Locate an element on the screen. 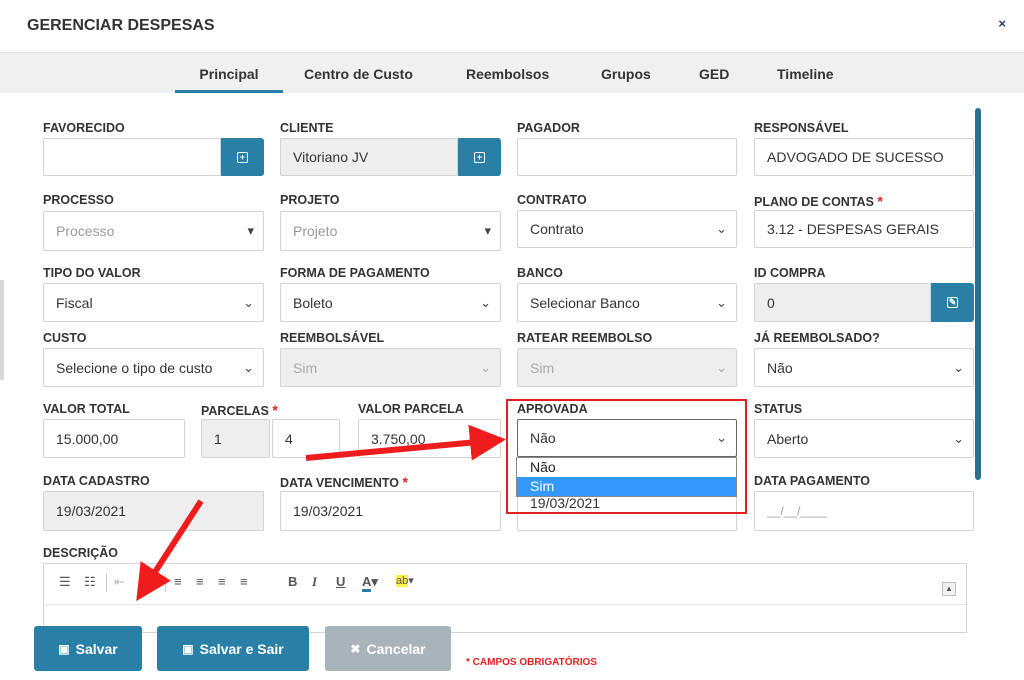 The image size is (1024, 680). data-pagamento-label: DATA PAGAMENTO is located at coordinates (812, 481).